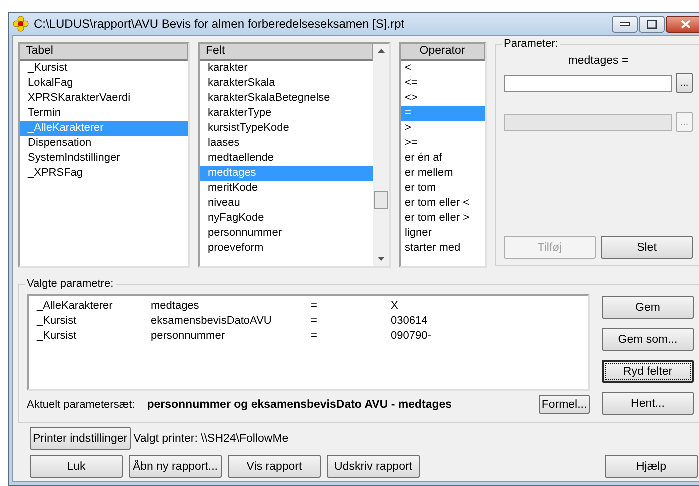  Describe the element at coordinates (104, 98) in the screenshot. I see `list-item: XPRSKarakterVaerdi` at that location.